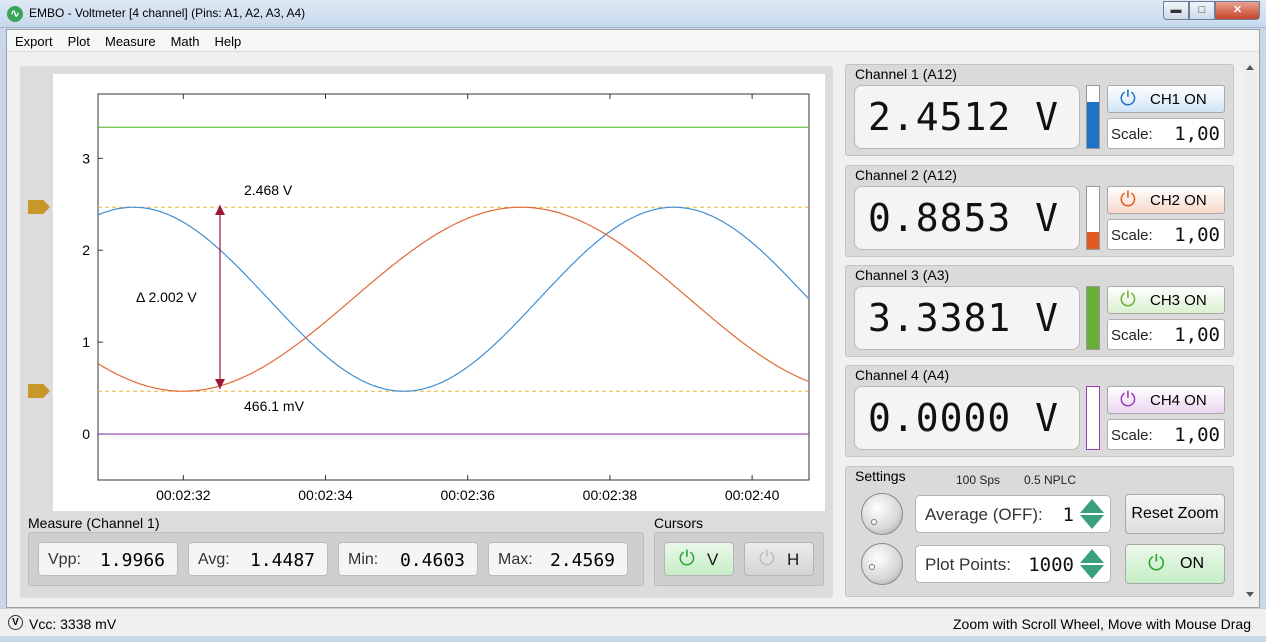 The image size is (1266, 642). Describe the element at coordinates (1166, 133) in the screenshot. I see `channel-1-scale-field: Scale: 1,00` at that location.